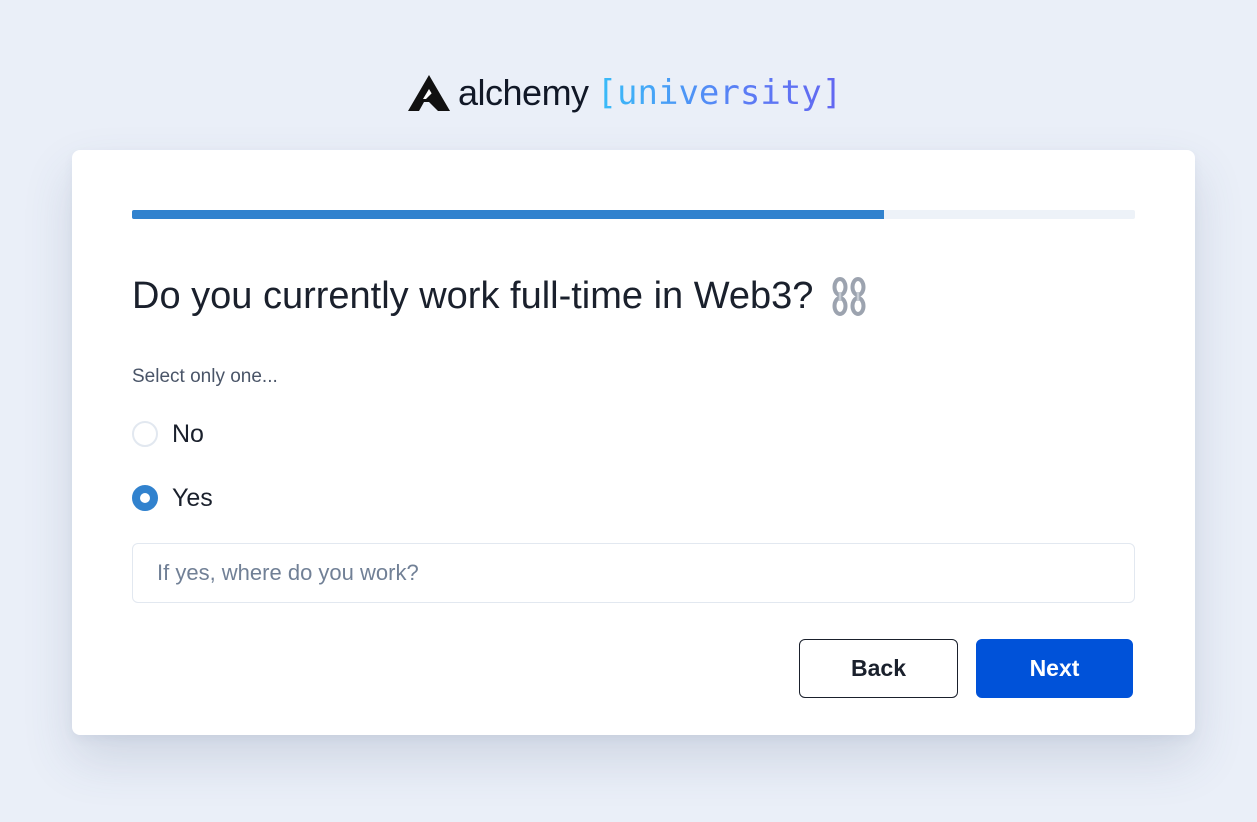 This screenshot has height=822, width=1257. What do you see at coordinates (473, 296) in the screenshot?
I see `question-text: Do you currently work full-time in Web3?` at bounding box center [473, 296].